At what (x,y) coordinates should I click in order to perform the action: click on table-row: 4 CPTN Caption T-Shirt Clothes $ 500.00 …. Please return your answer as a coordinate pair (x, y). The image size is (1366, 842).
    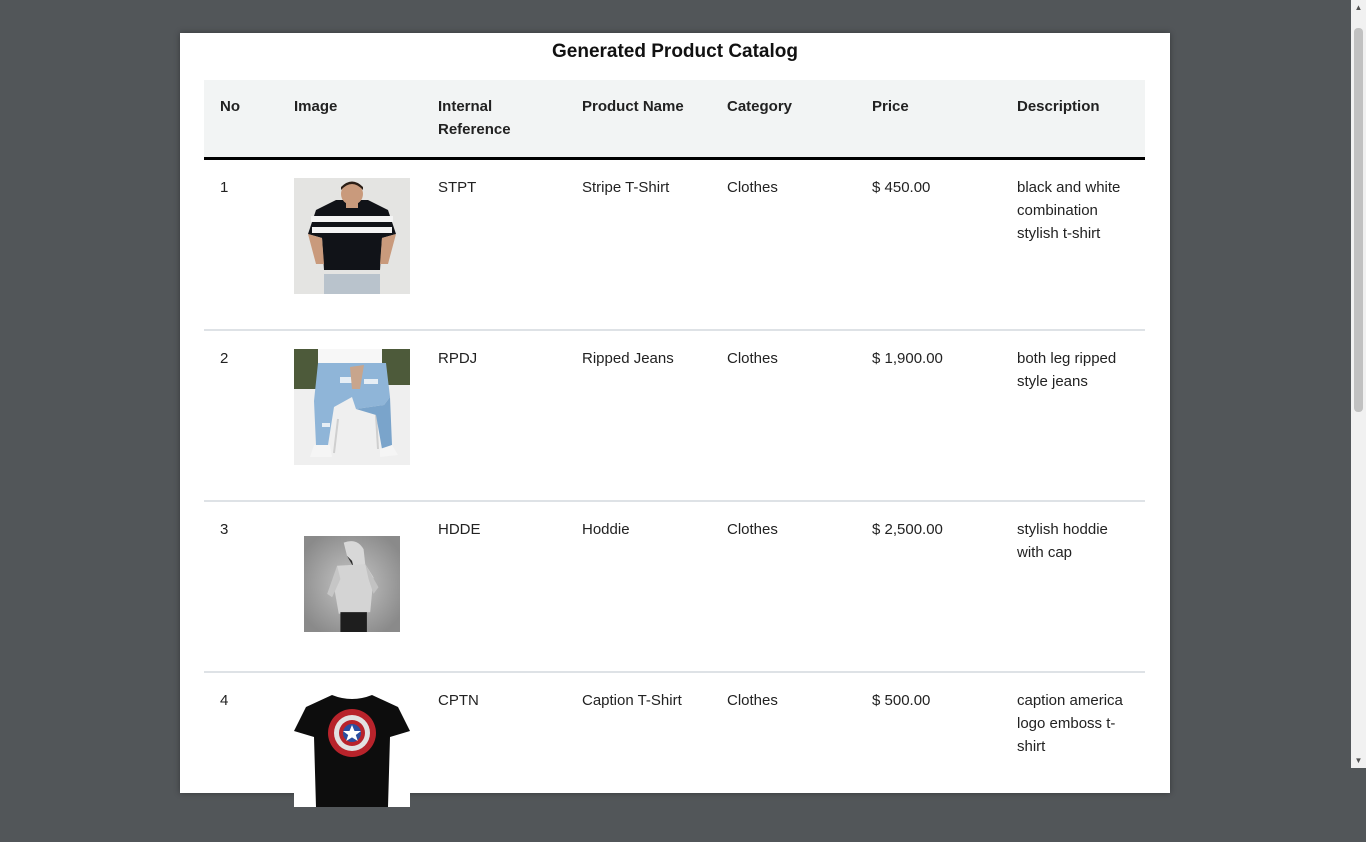
    Looking at the image, I should click on (674, 757).